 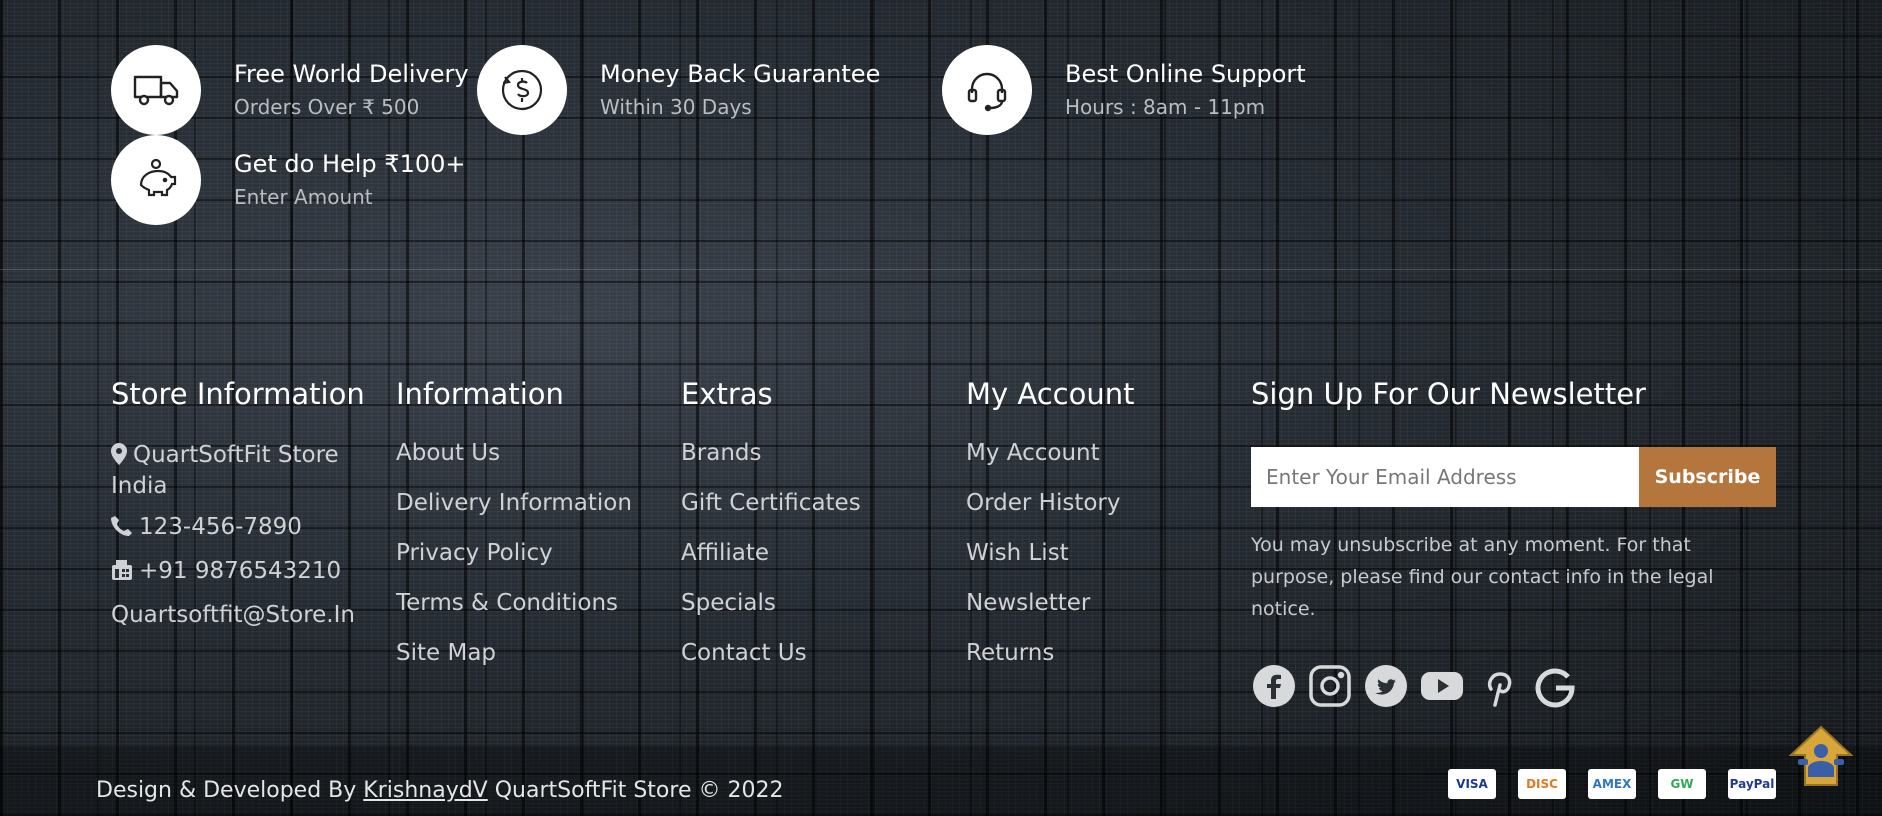 What do you see at coordinates (1448, 394) in the screenshot?
I see `newsletter-heading: Sign Up For Our Newsletter` at bounding box center [1448, 394].